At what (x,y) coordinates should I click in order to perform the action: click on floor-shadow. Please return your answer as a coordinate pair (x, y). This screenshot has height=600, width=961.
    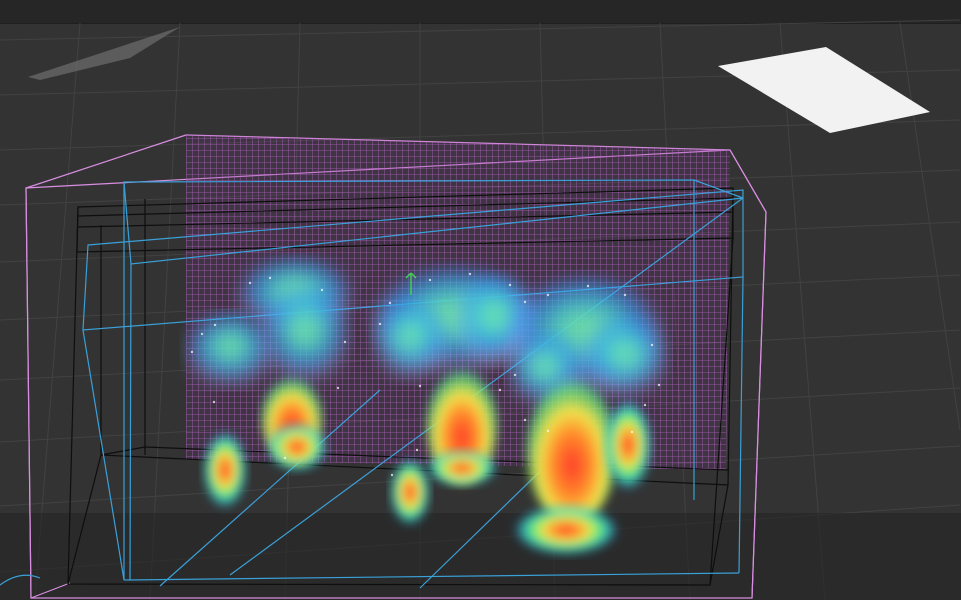
    Looking at the image, I should click on (480, 556).